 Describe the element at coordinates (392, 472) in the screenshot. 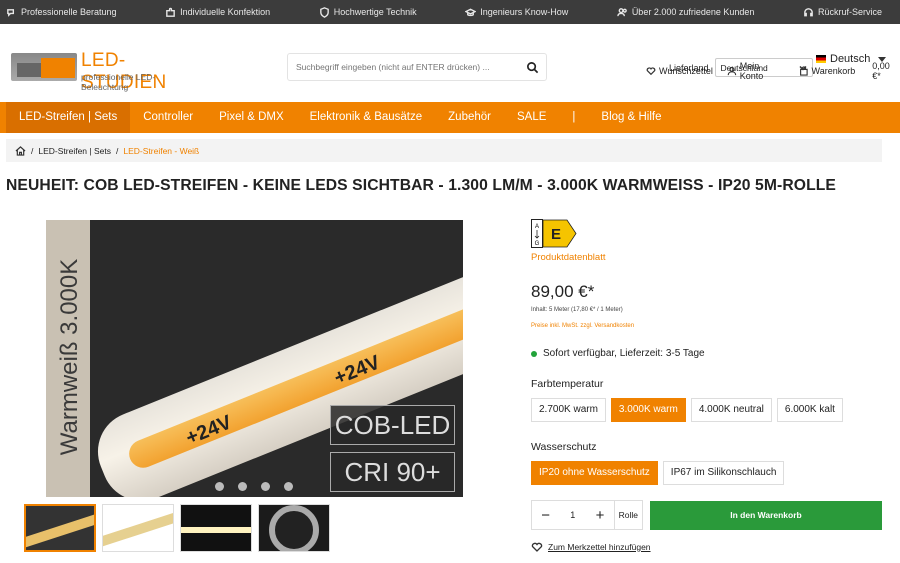

I see `cri-badge: CRI 90+` at that location.